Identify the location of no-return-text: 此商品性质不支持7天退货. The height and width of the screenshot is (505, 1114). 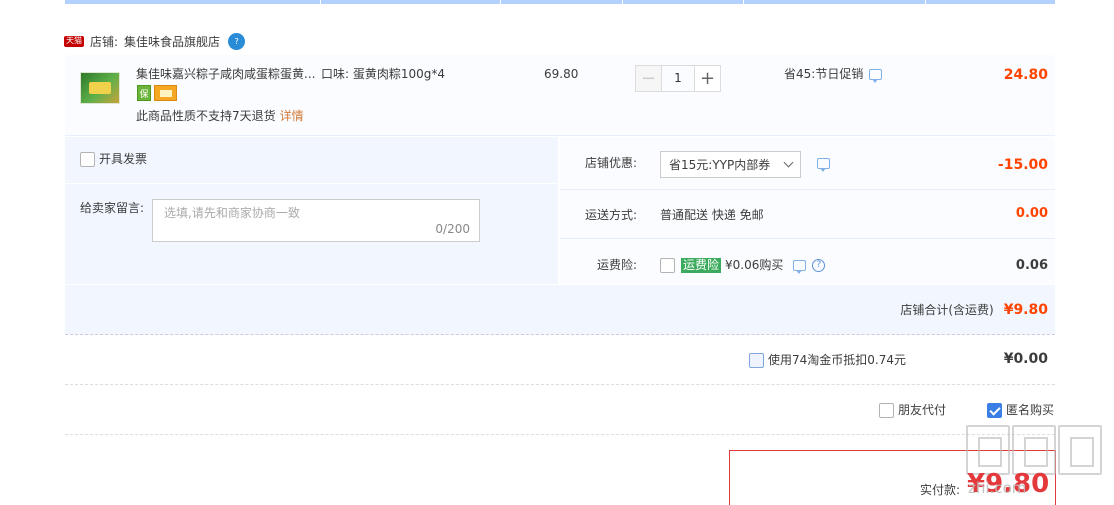
(206, 116).